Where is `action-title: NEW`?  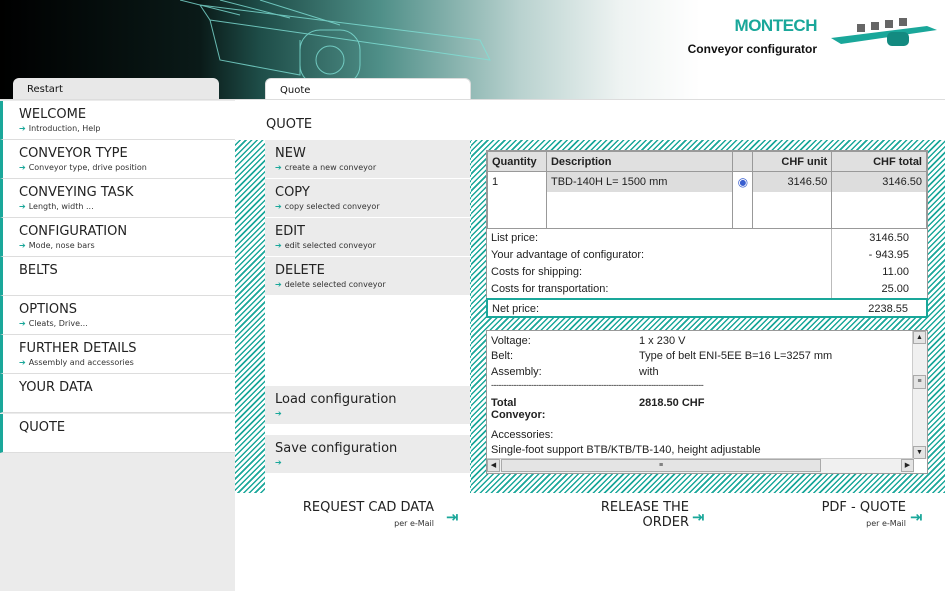
action-title: NEW is located at coordinates (290, 153).